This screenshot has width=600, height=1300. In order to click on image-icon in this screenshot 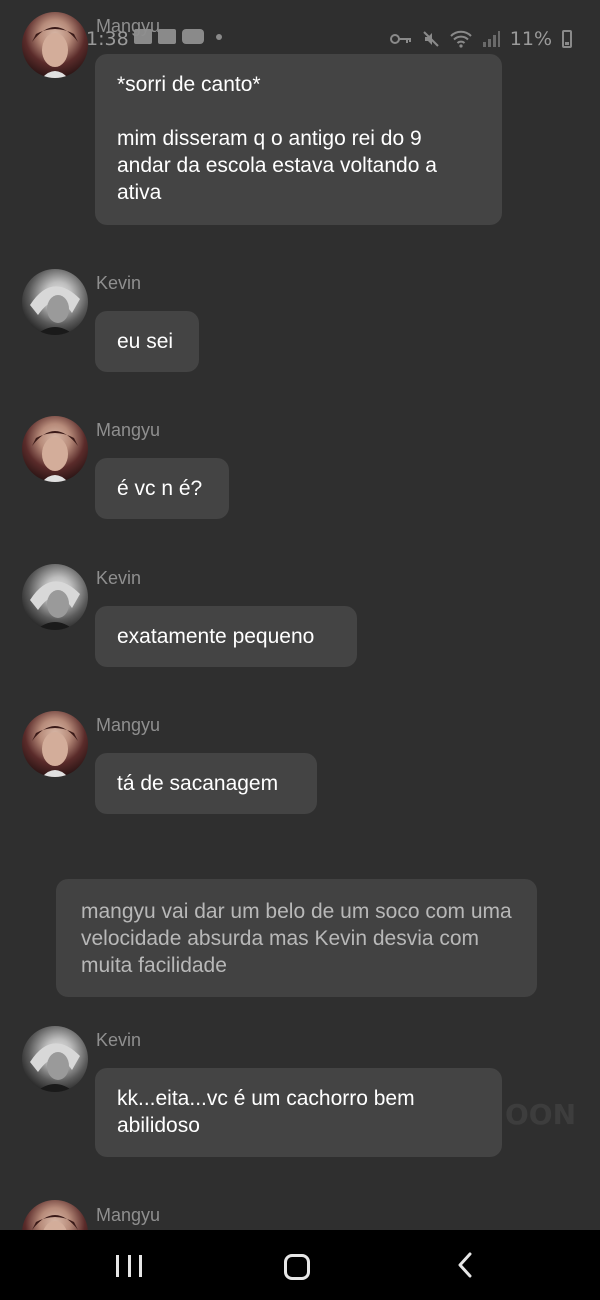, I will do `click(167, 36)`.